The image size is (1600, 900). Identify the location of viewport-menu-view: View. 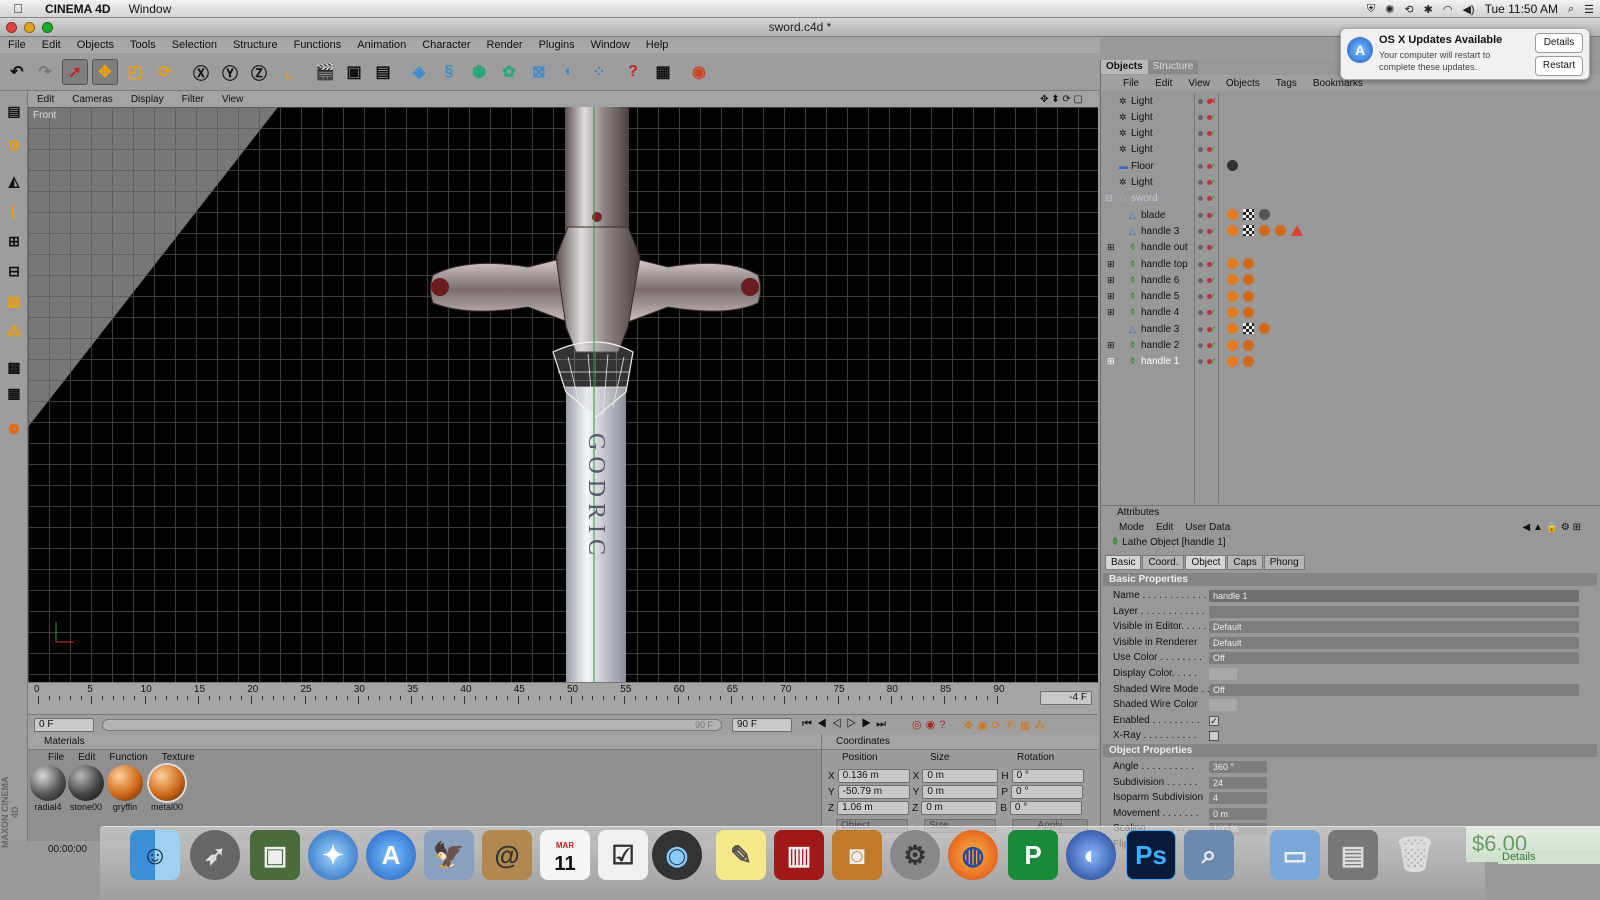
(233, 99).